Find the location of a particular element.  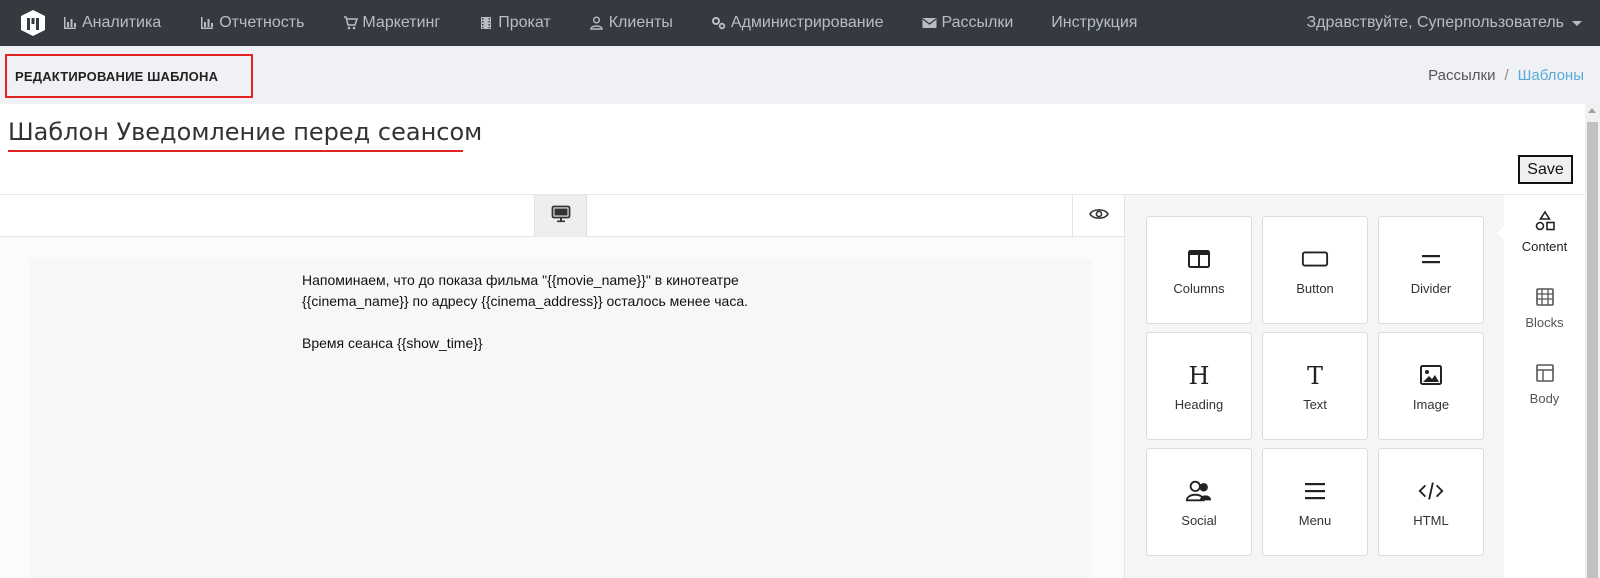

eye-icon is located at coordinates (1098, 216).